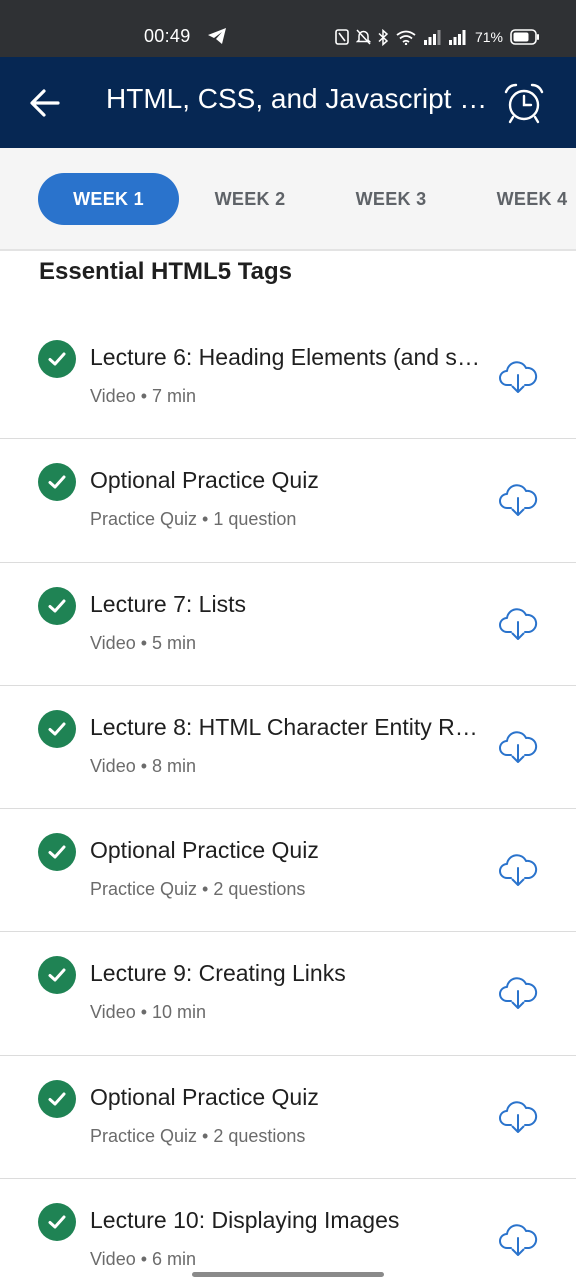  Describe the element at coordinates (524, 37) in the screenshot. I see `battery-icon` at that location.